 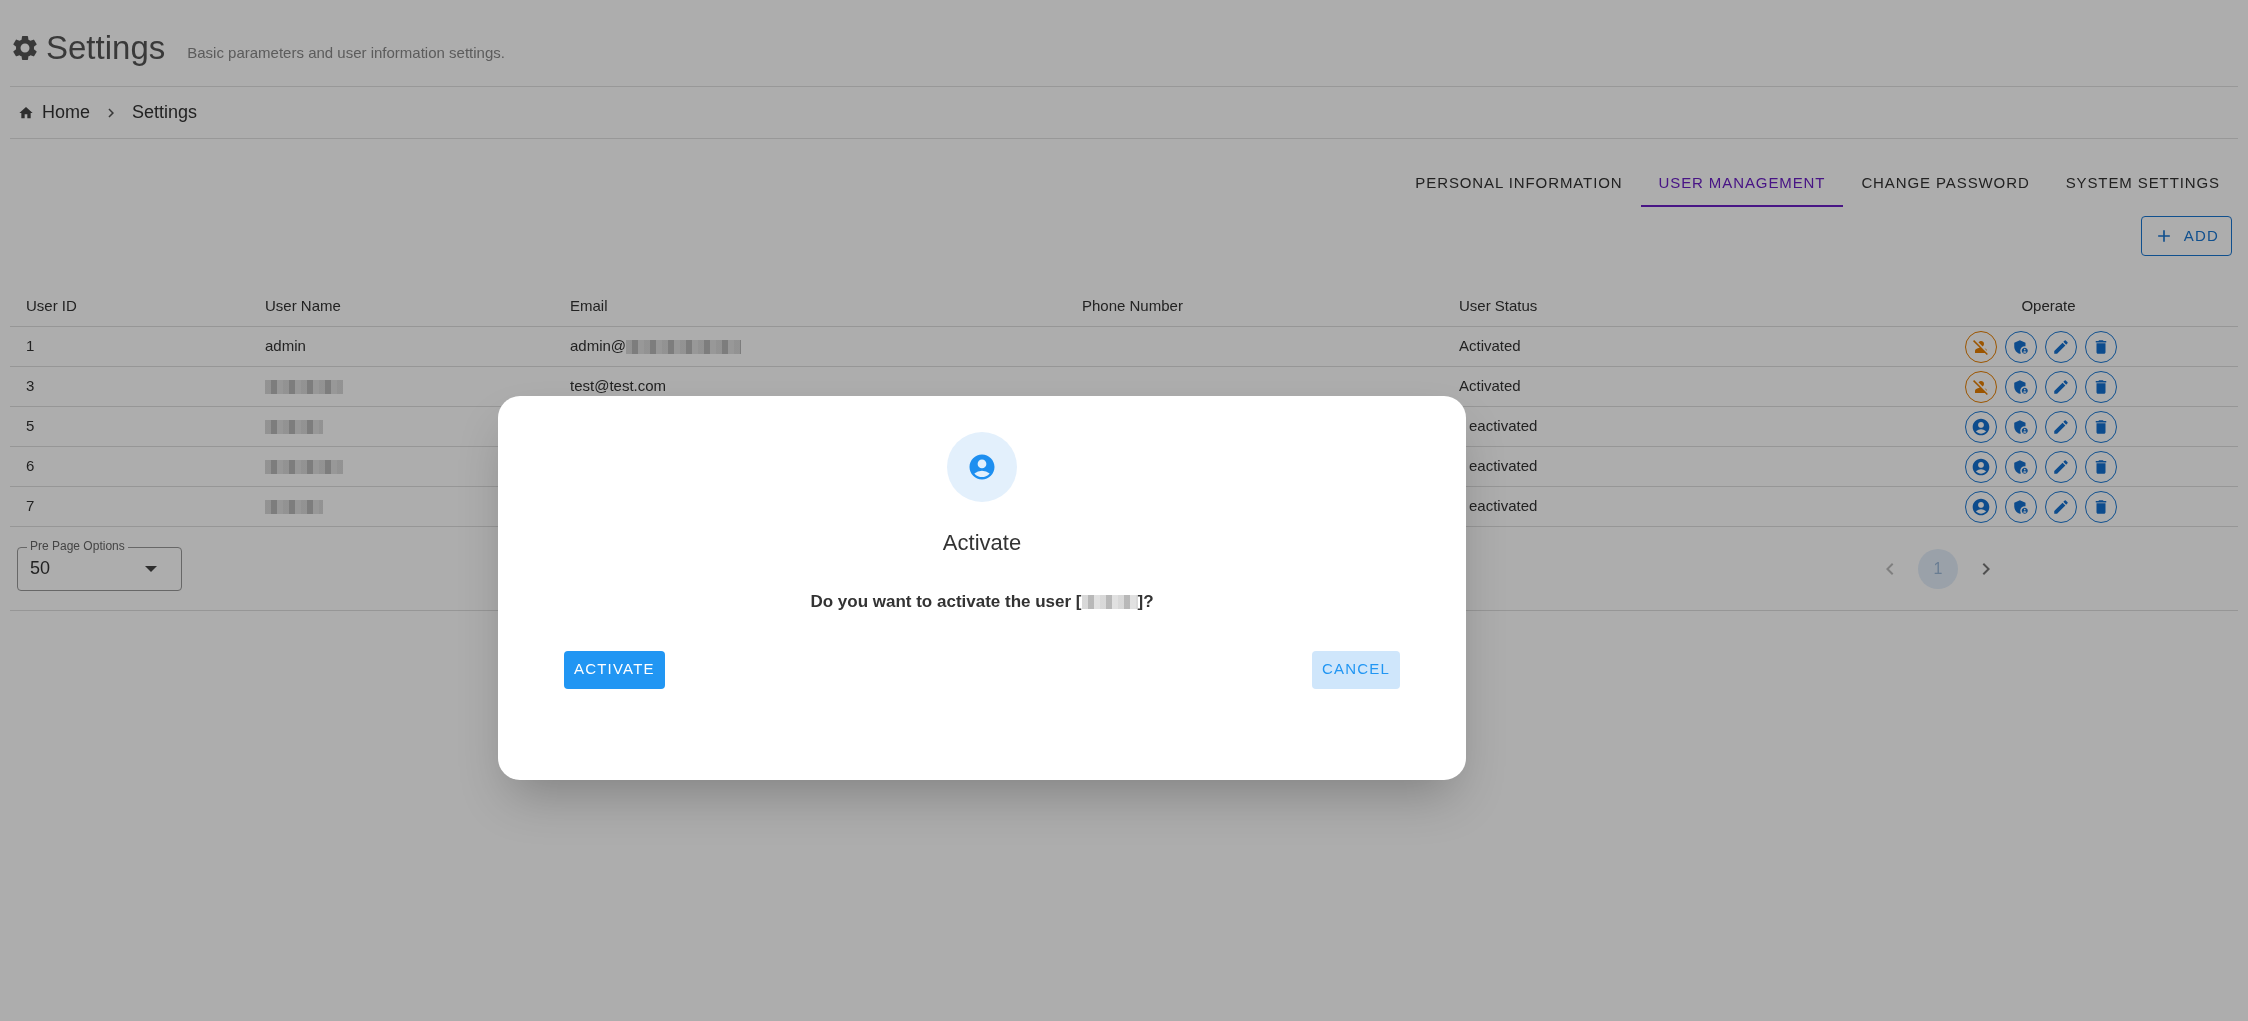 What do you see at coordinates (151, 568) in the screenshot?
I see `dropdown-icon` at bounding box center [151, 568].